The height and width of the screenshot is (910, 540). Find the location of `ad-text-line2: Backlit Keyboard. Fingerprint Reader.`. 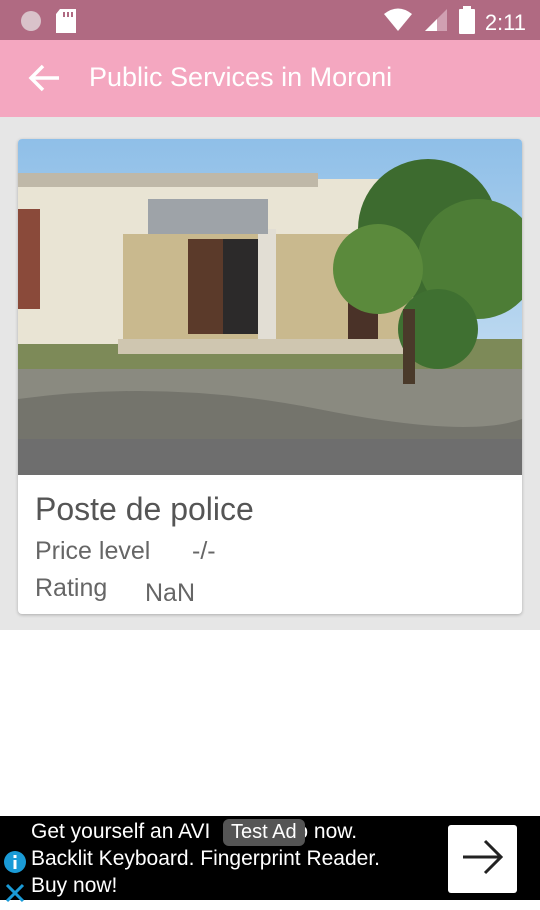

ad-text-line2: Backlit Keyboard. Fingerprint Reader. is located at coordinates (206, 858).